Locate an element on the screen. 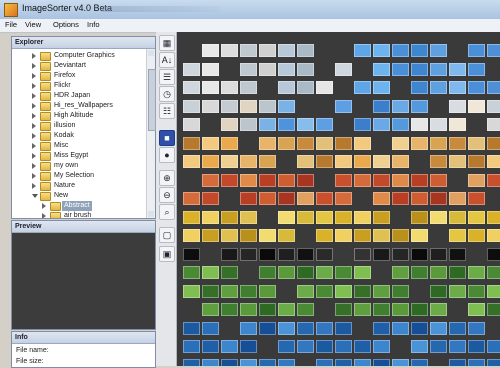 This screenshot has height=368, width=500. similarity-icon: ☷ is located at coordinates (167, 111).